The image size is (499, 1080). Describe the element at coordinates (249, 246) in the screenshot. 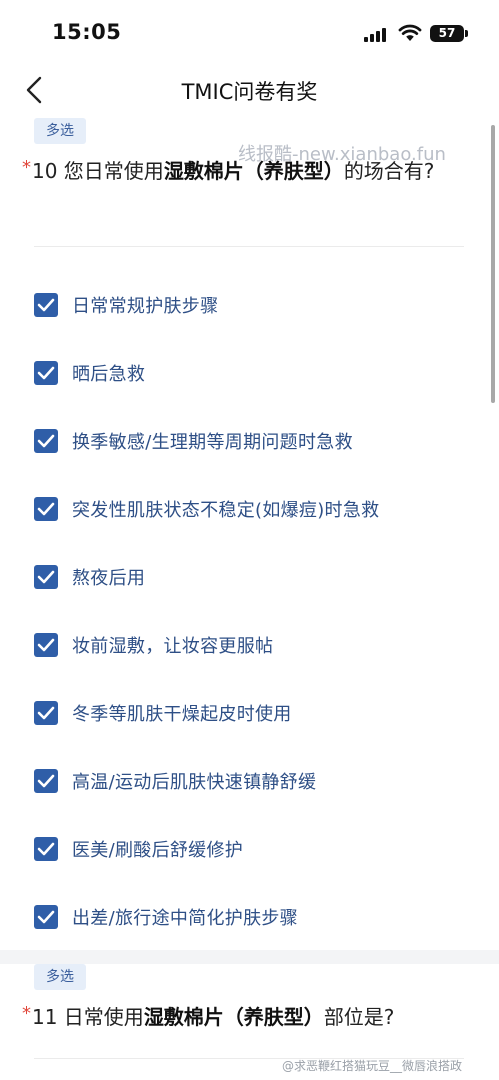

I see `divider` at that location.